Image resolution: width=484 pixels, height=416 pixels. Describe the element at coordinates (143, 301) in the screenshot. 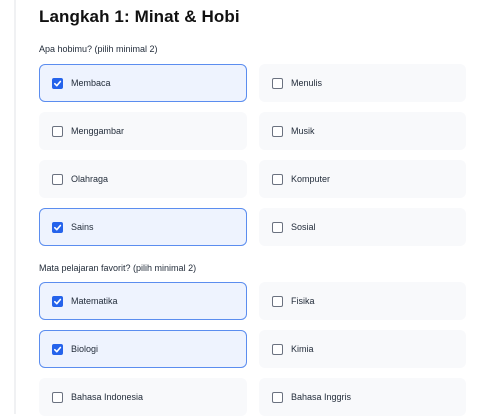

I see `option-matematika: Matematika` at that location.